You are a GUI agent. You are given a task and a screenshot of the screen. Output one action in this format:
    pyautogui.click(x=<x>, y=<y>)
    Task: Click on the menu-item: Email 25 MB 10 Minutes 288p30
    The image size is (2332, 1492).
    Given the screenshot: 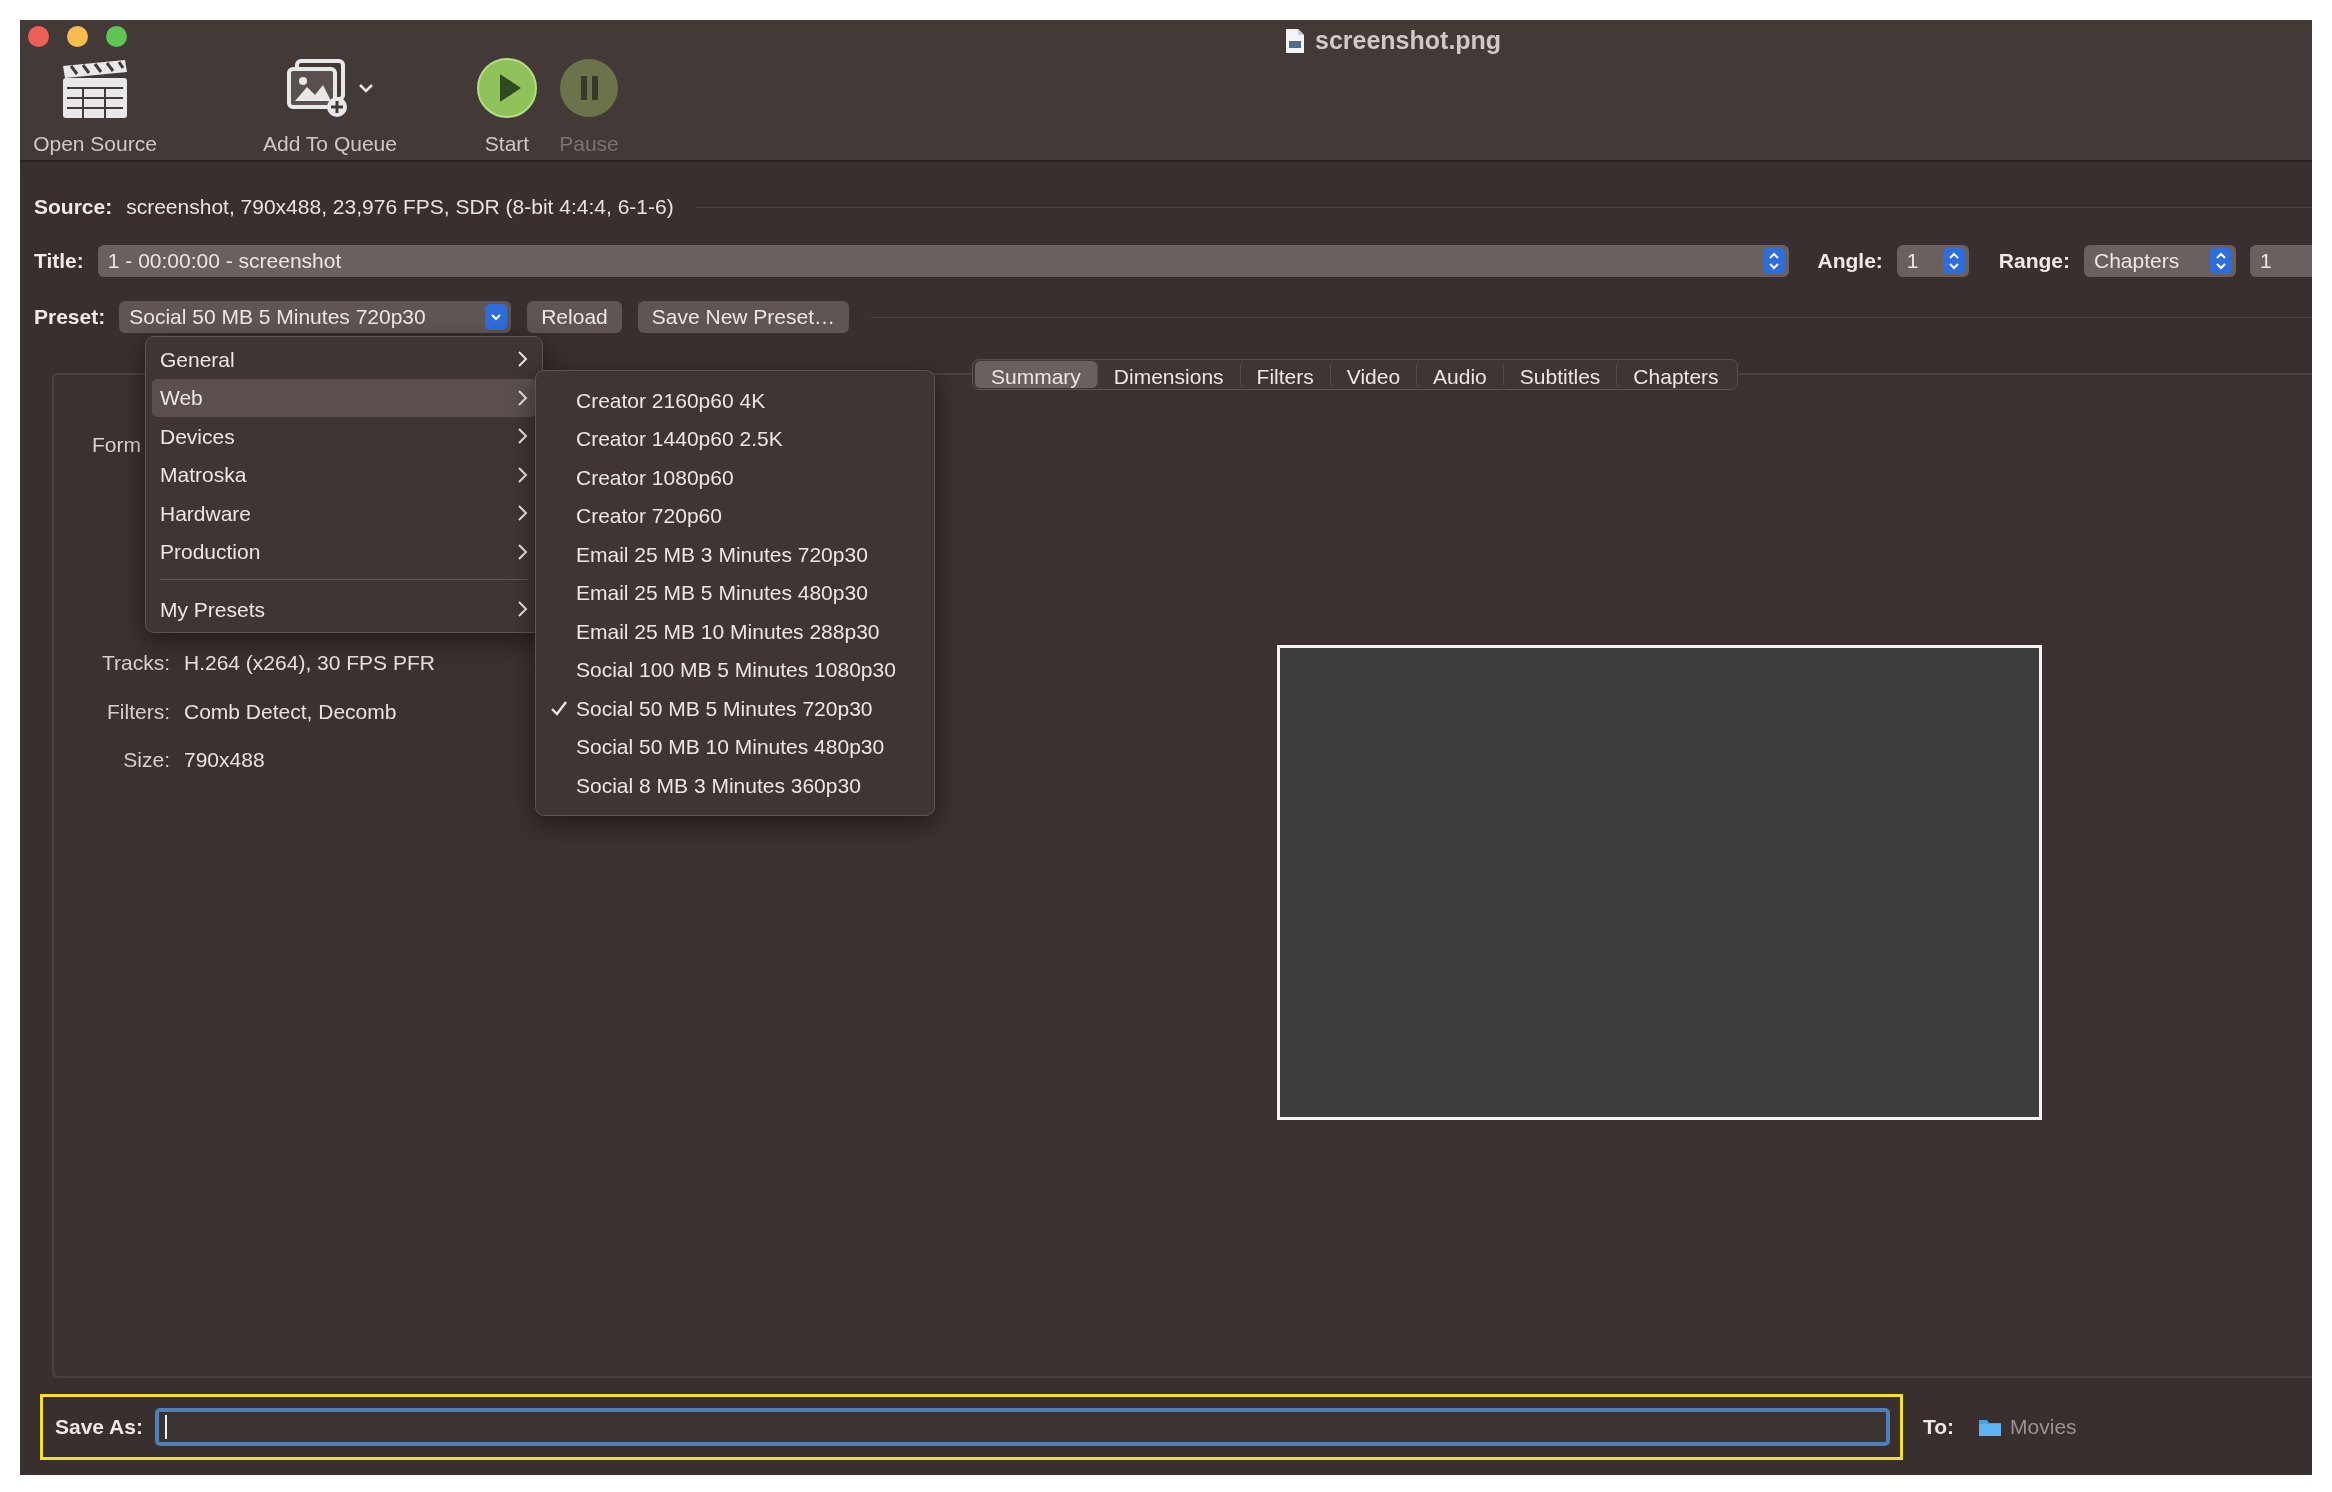 What is the action you would take?
    pyautogui.click(x=735, y=631)
    